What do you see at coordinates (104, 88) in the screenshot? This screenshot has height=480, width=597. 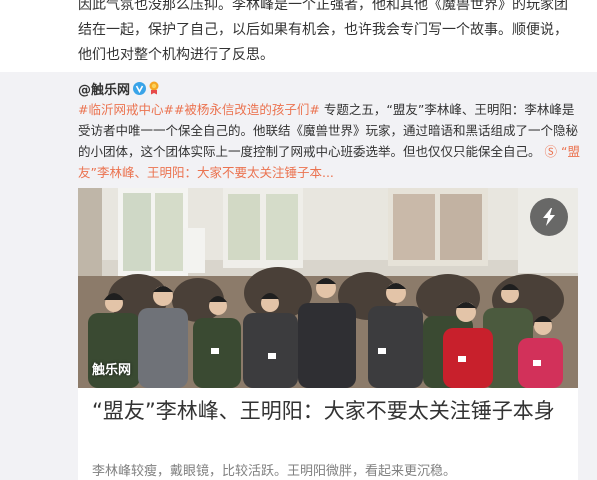 I see `author-name: @触乐网` at bounding box center [104, 88].